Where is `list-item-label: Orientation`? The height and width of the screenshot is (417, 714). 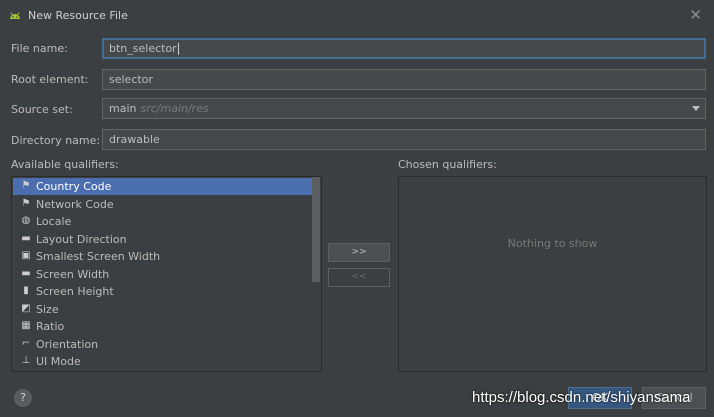 list-item-label: Orientation is located at coordinates (67, 344).